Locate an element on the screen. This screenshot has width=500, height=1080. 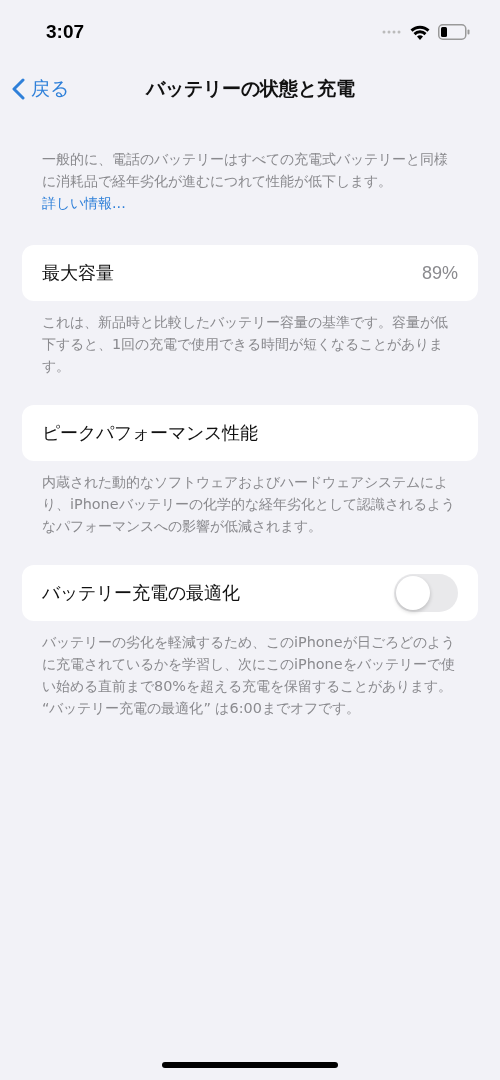
chevron-left-icon is located at coordinates (18, 89).